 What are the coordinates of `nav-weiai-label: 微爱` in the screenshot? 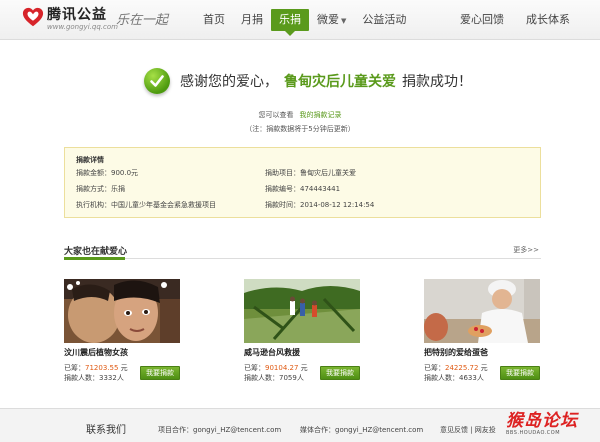 It's located at (328, 19).